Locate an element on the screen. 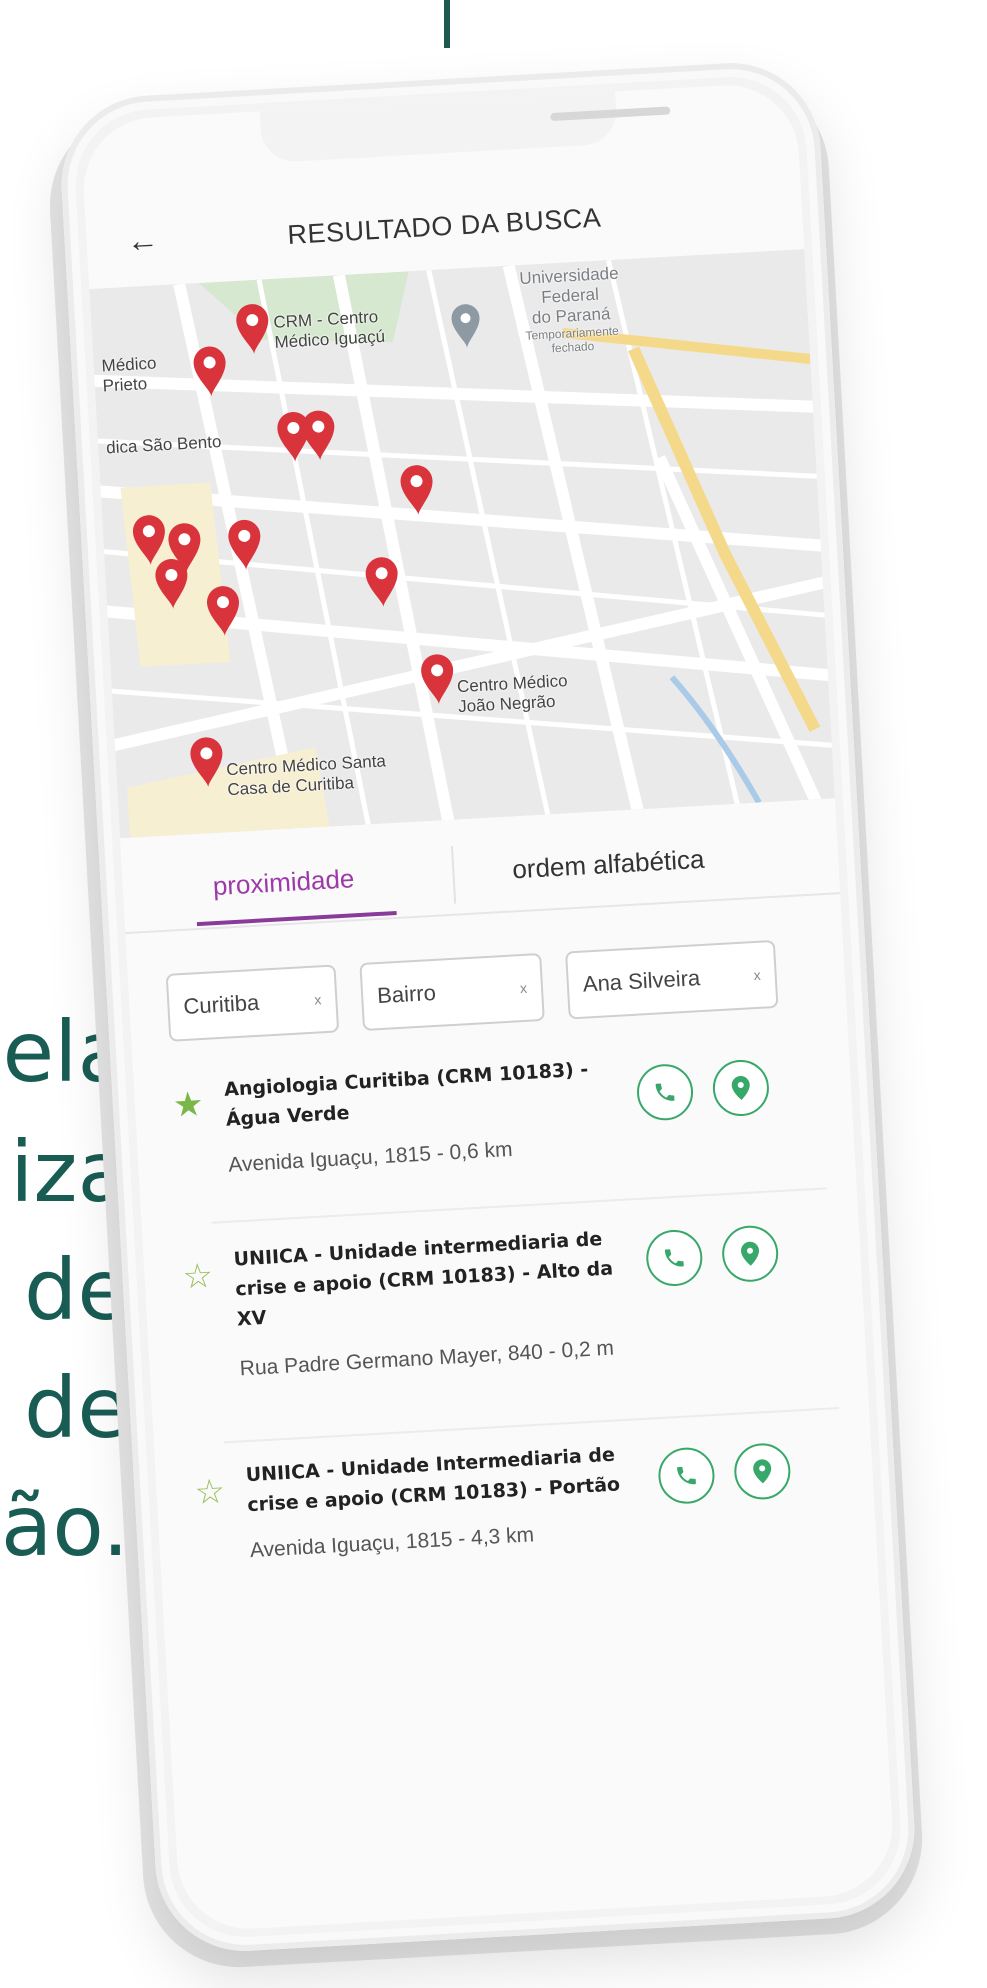 The width and height of the screenshot is (987, 1988). tab-ordem-alfabetica: ordem alfabética is located at coordinates (609, 865).